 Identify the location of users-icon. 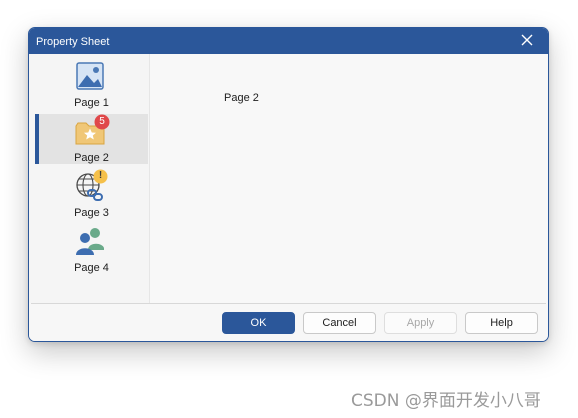
(90, 241).